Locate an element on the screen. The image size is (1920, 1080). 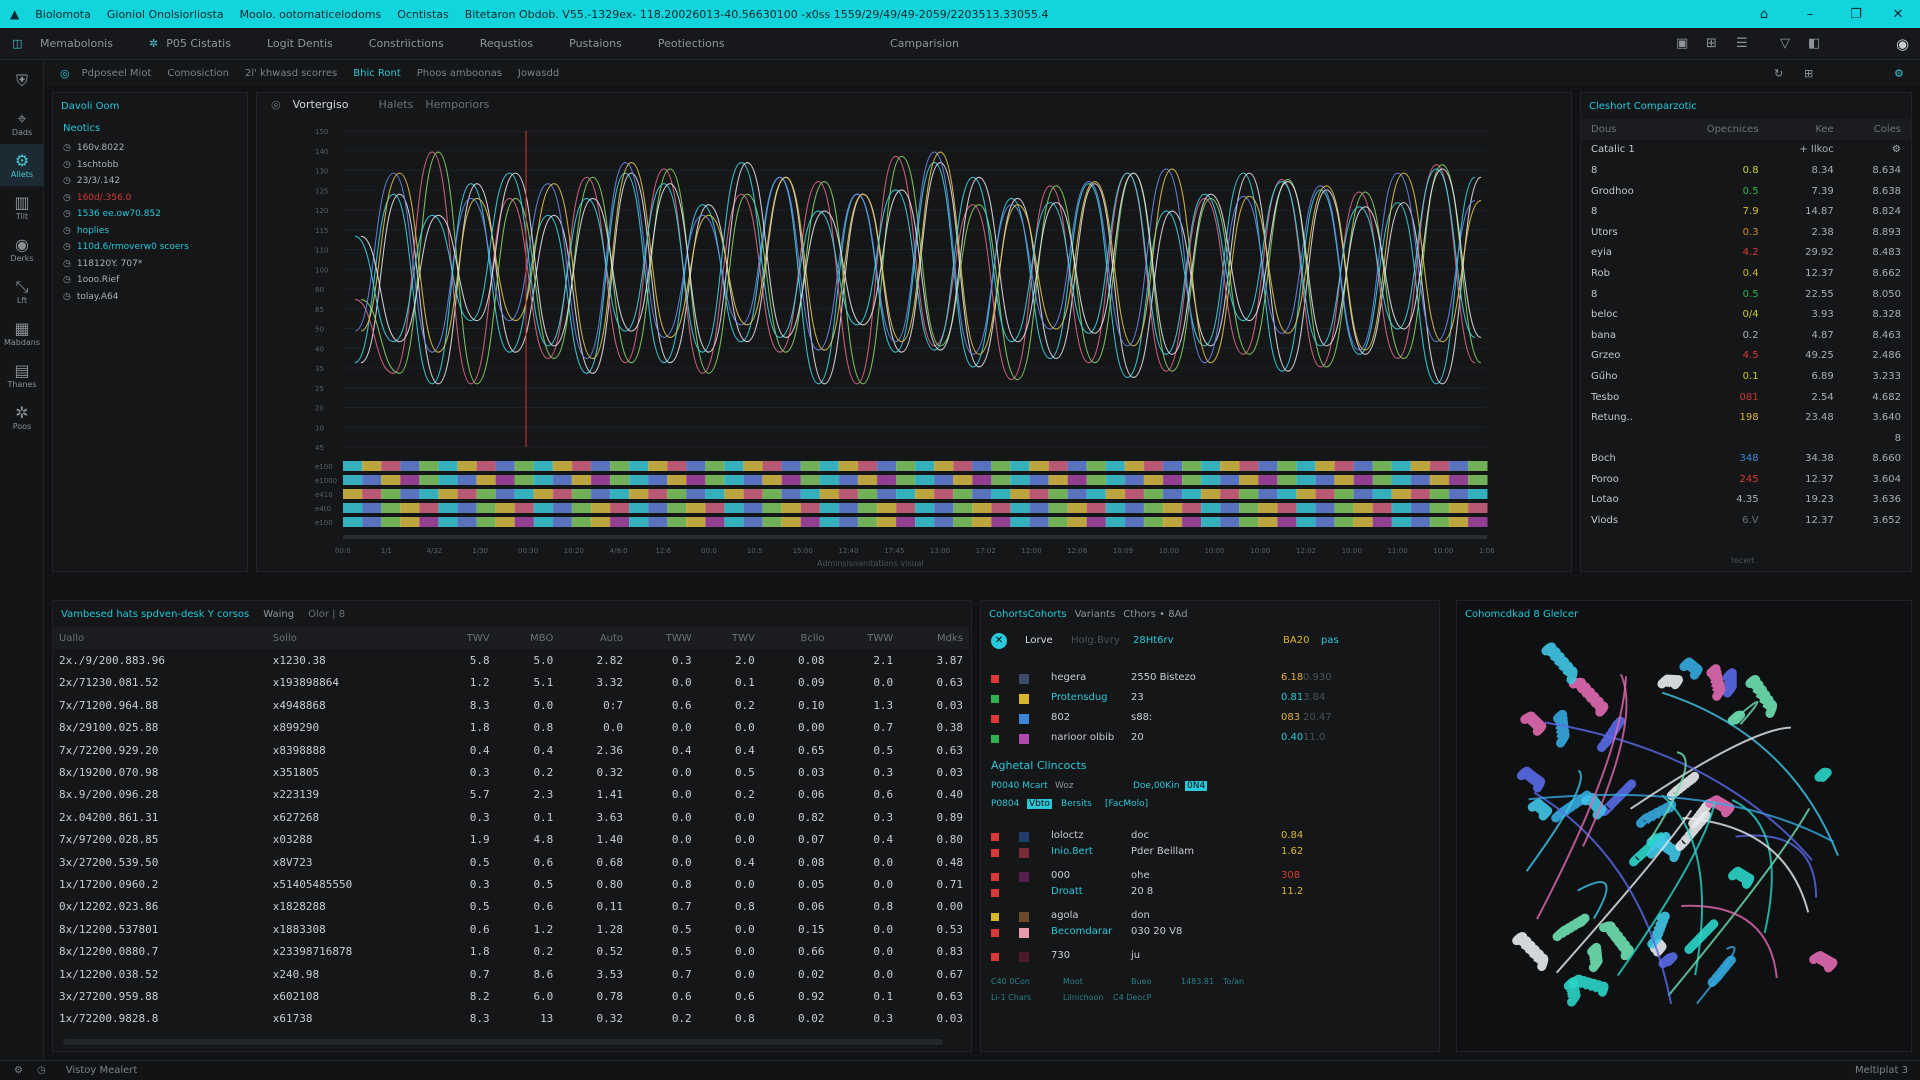
cohort-row: Protensdug 23 0.81 3.84 is located at coordinates (1221, 699).